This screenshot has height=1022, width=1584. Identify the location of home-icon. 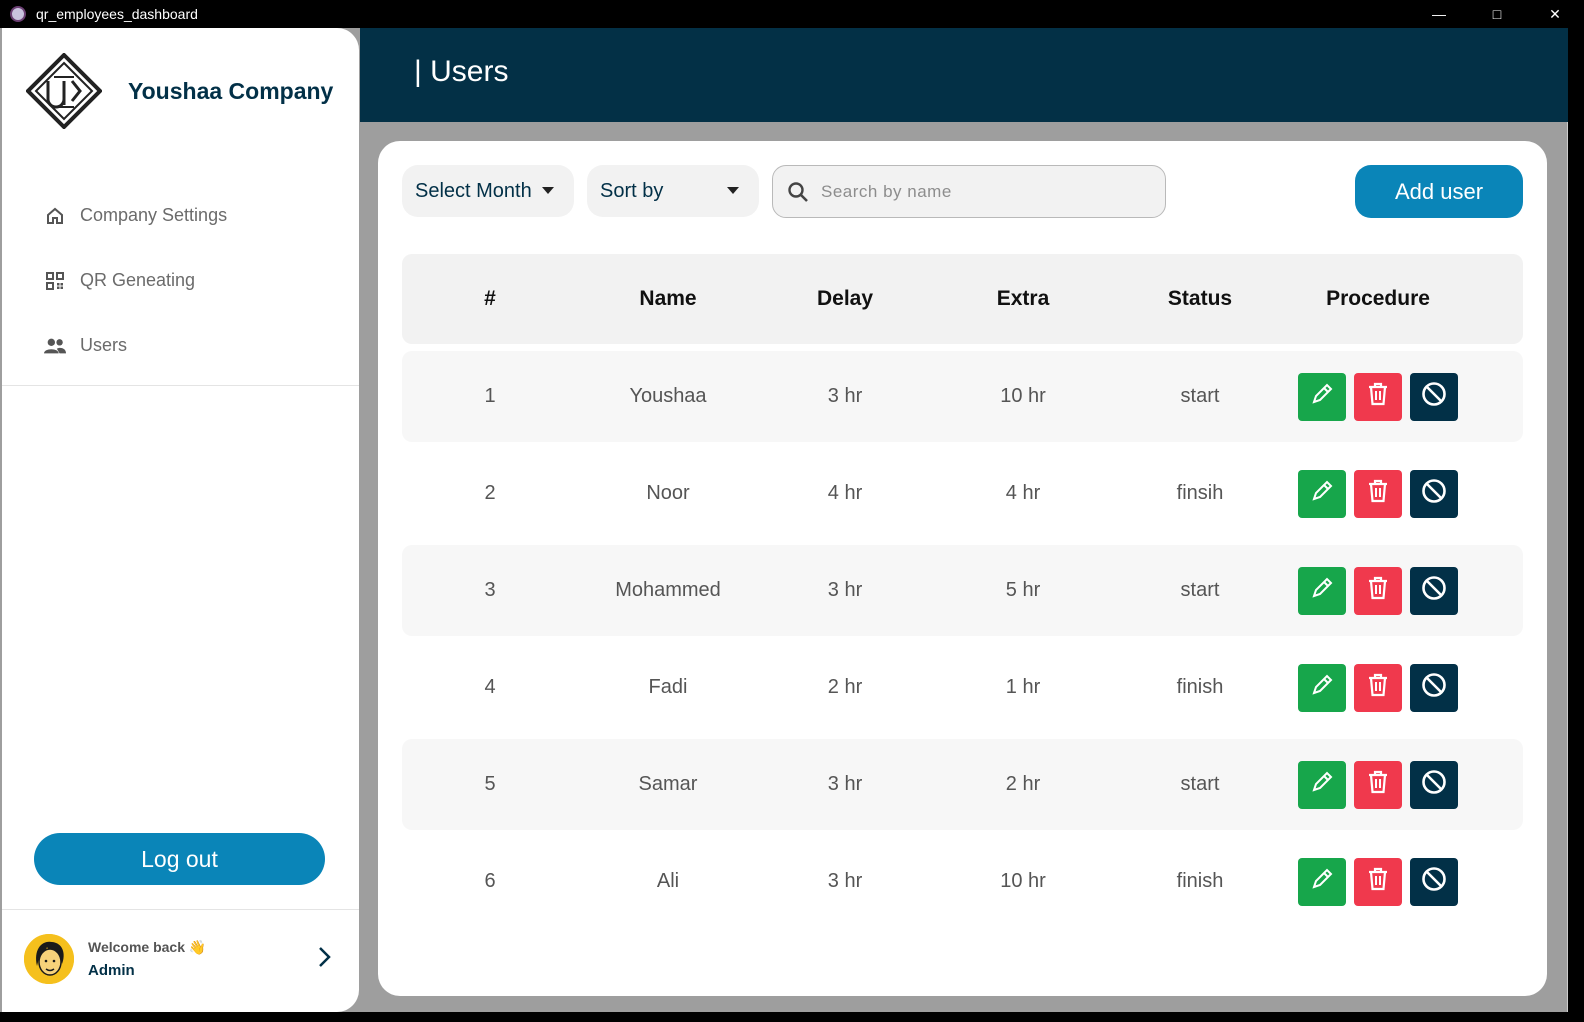
(55, 216).